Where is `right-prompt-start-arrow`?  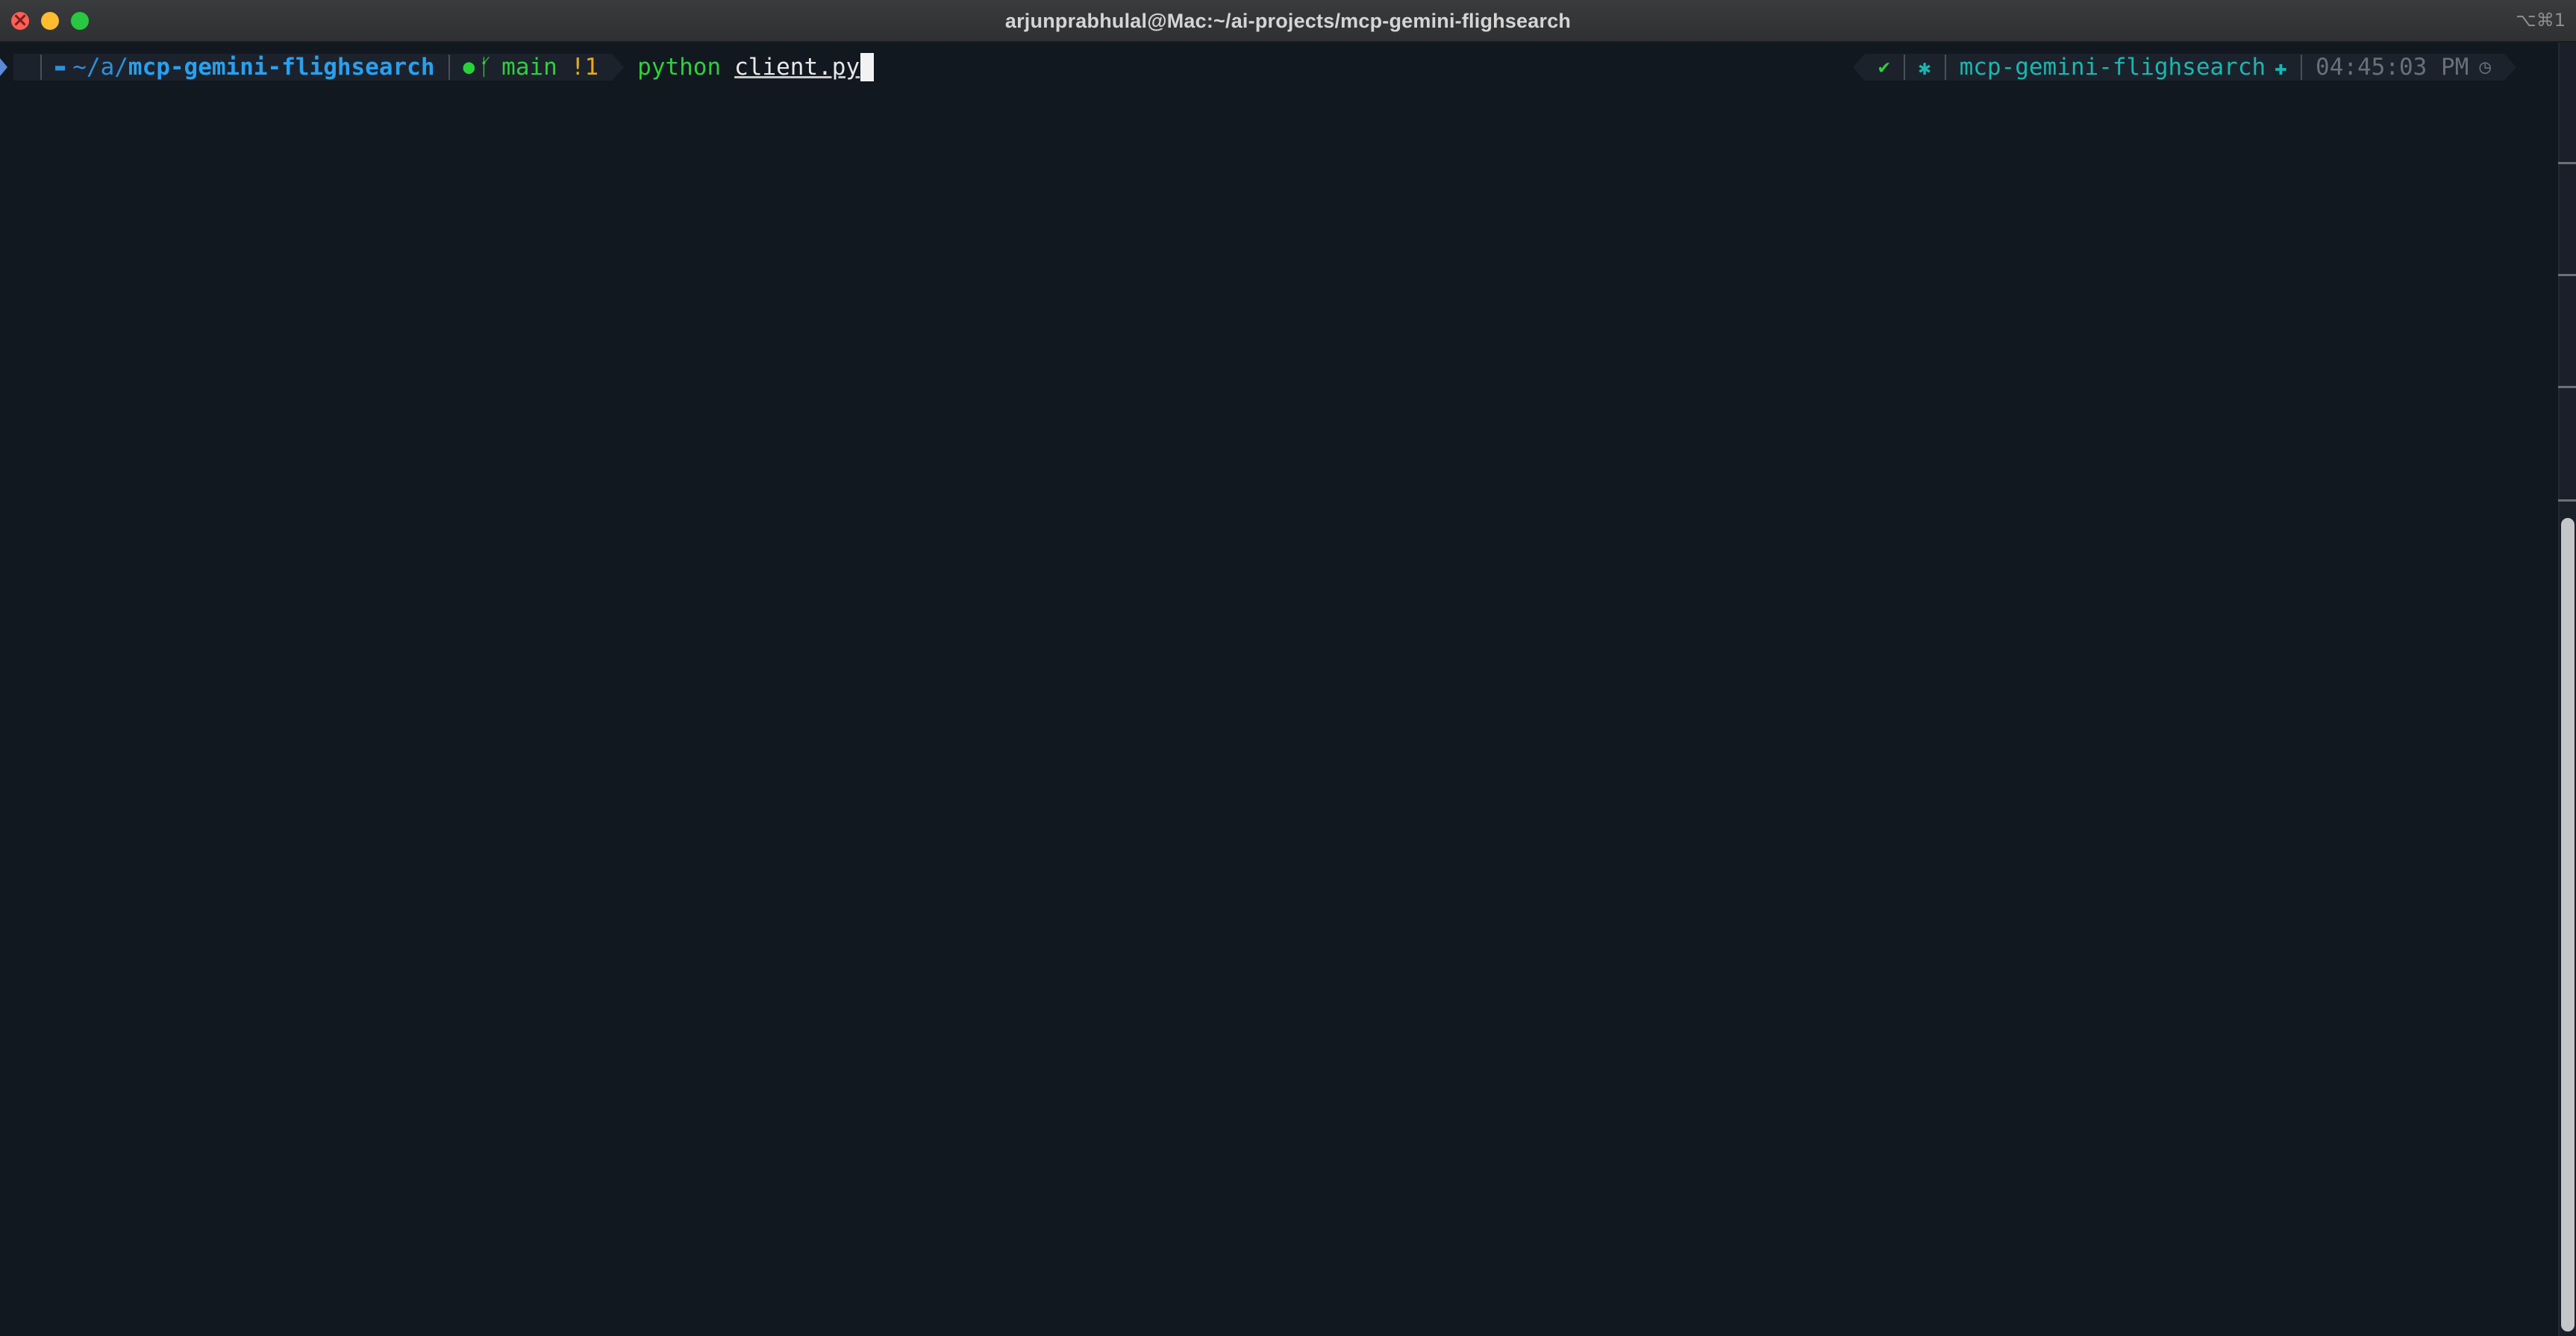 right-prompt-start-arrow is located at coordinates (1859, 67).